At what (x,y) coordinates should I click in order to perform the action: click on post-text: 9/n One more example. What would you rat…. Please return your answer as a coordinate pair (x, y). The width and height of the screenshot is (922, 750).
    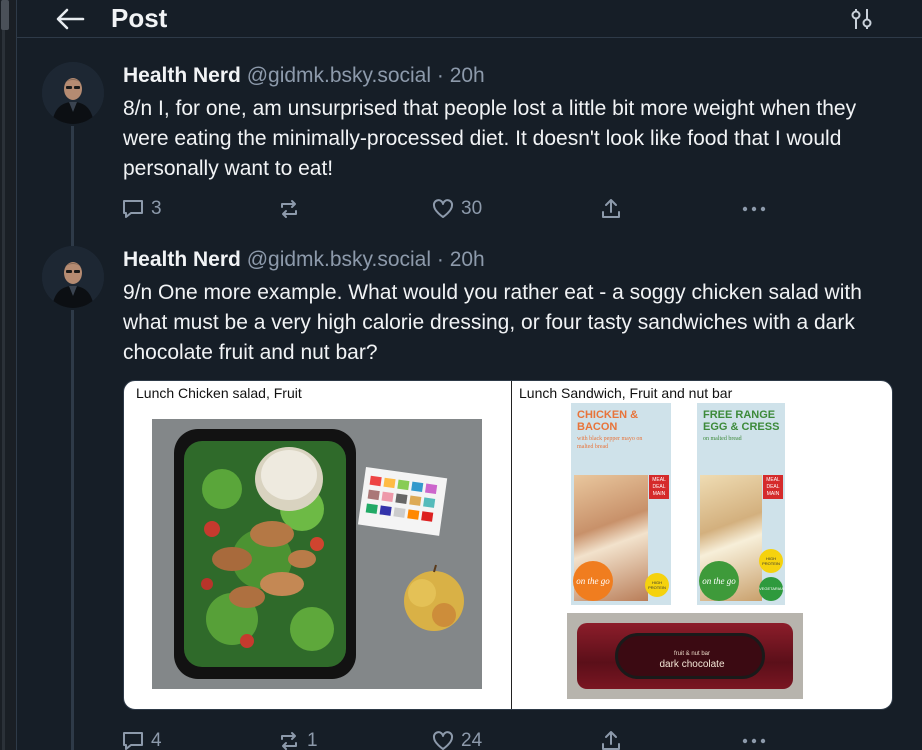
    Looking at the image, I should click on (492, 322).